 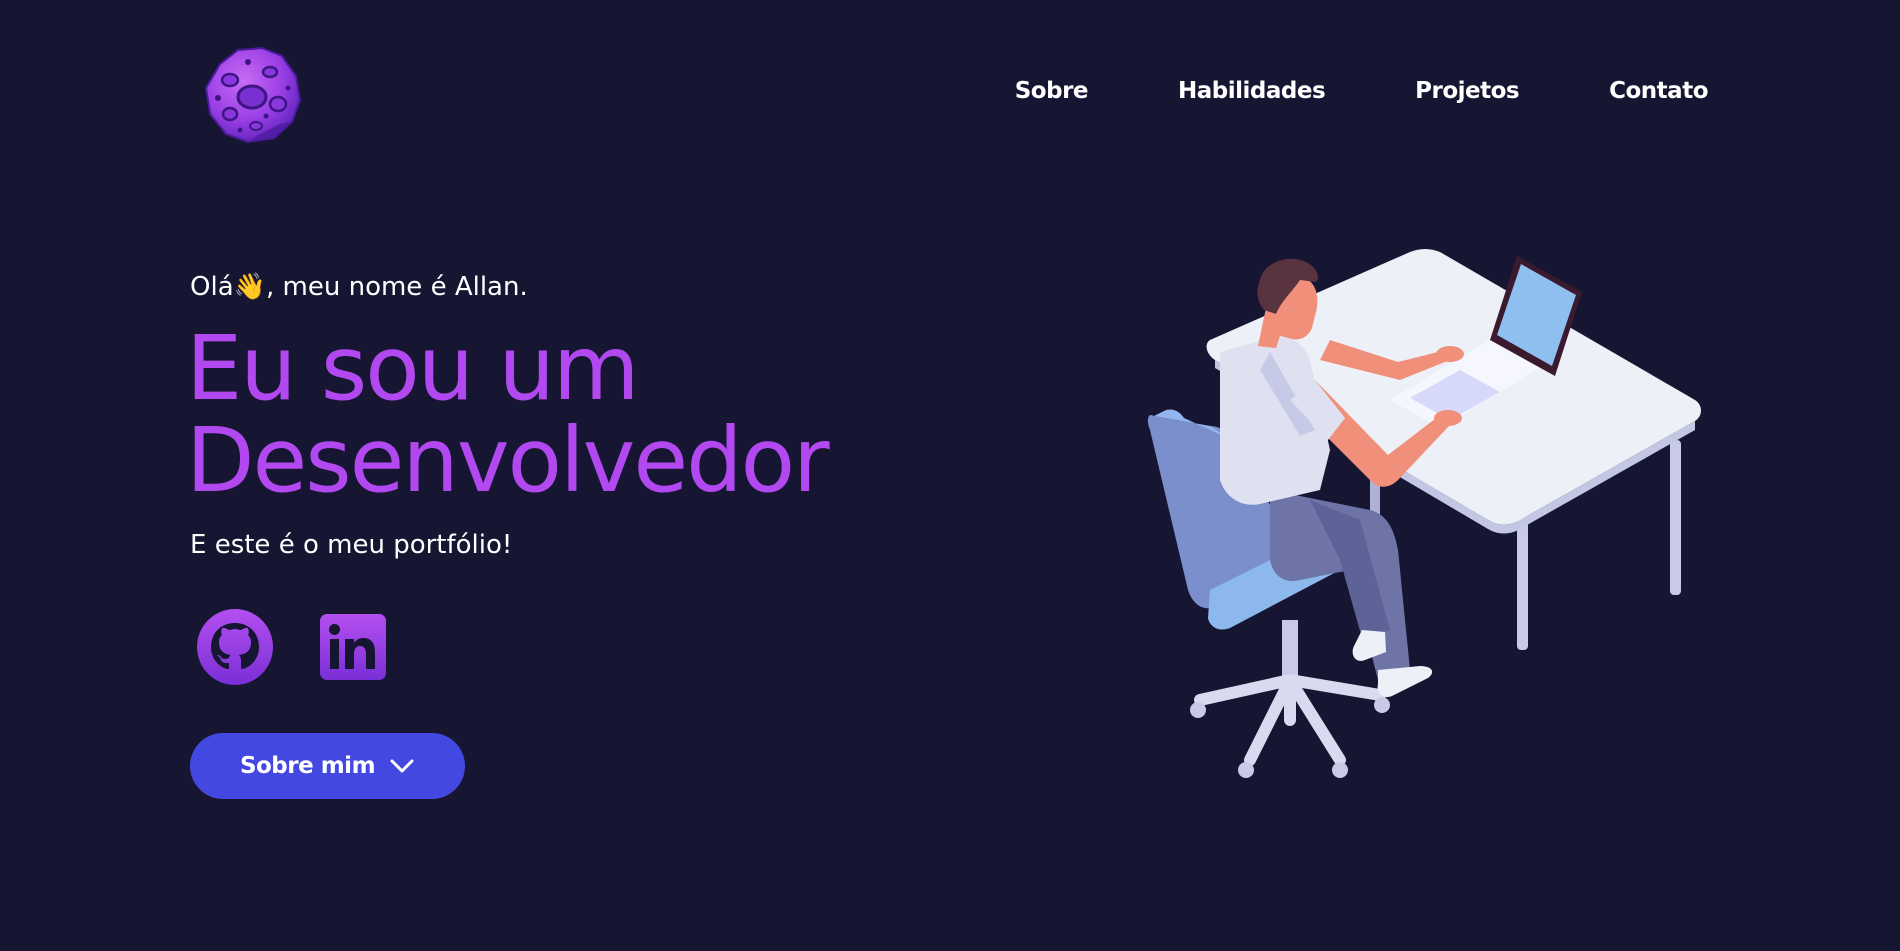 I want to click on linkedin-link, so click(x=353, y=647).